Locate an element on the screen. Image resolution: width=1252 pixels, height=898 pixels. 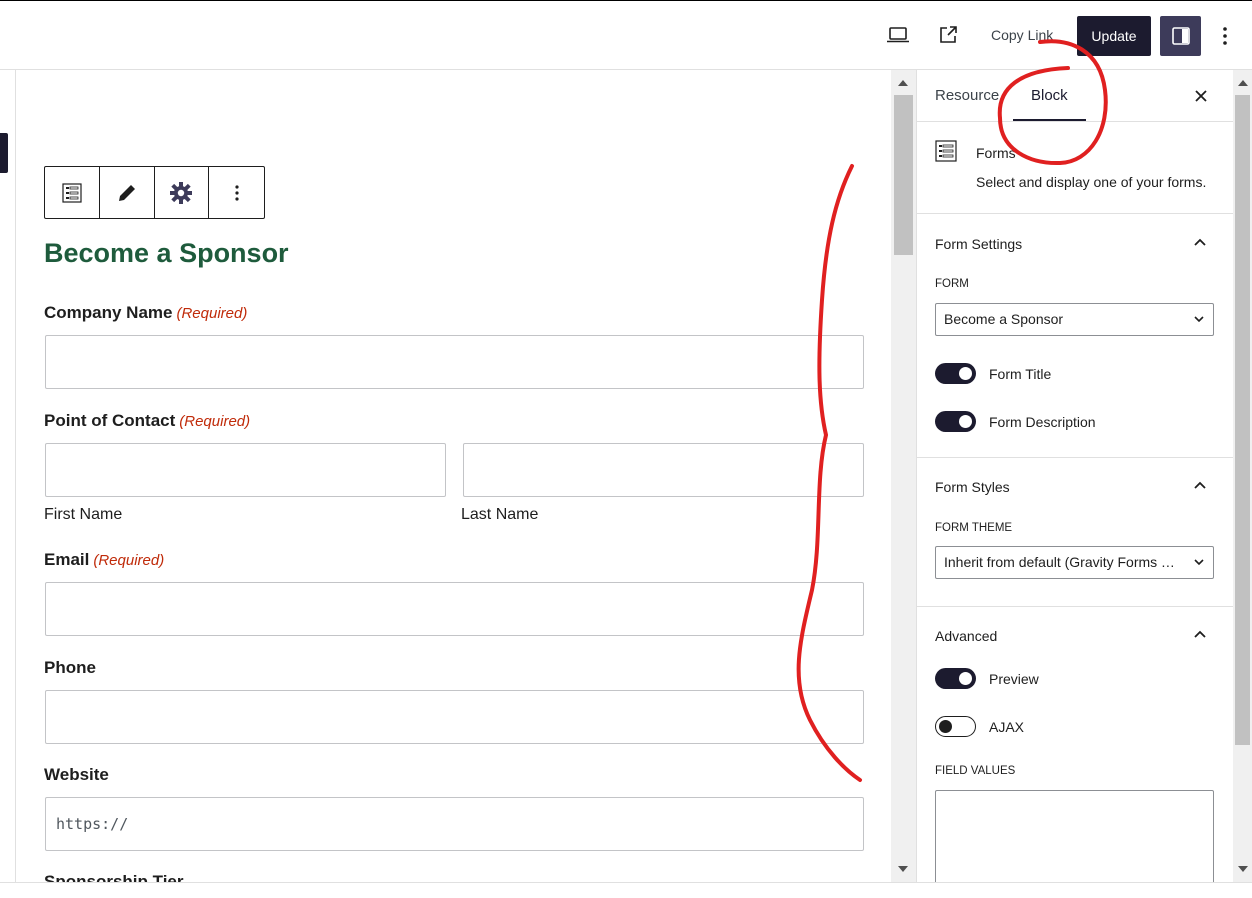
sidebar-toggle-button is located at coordinates (1180, 36).